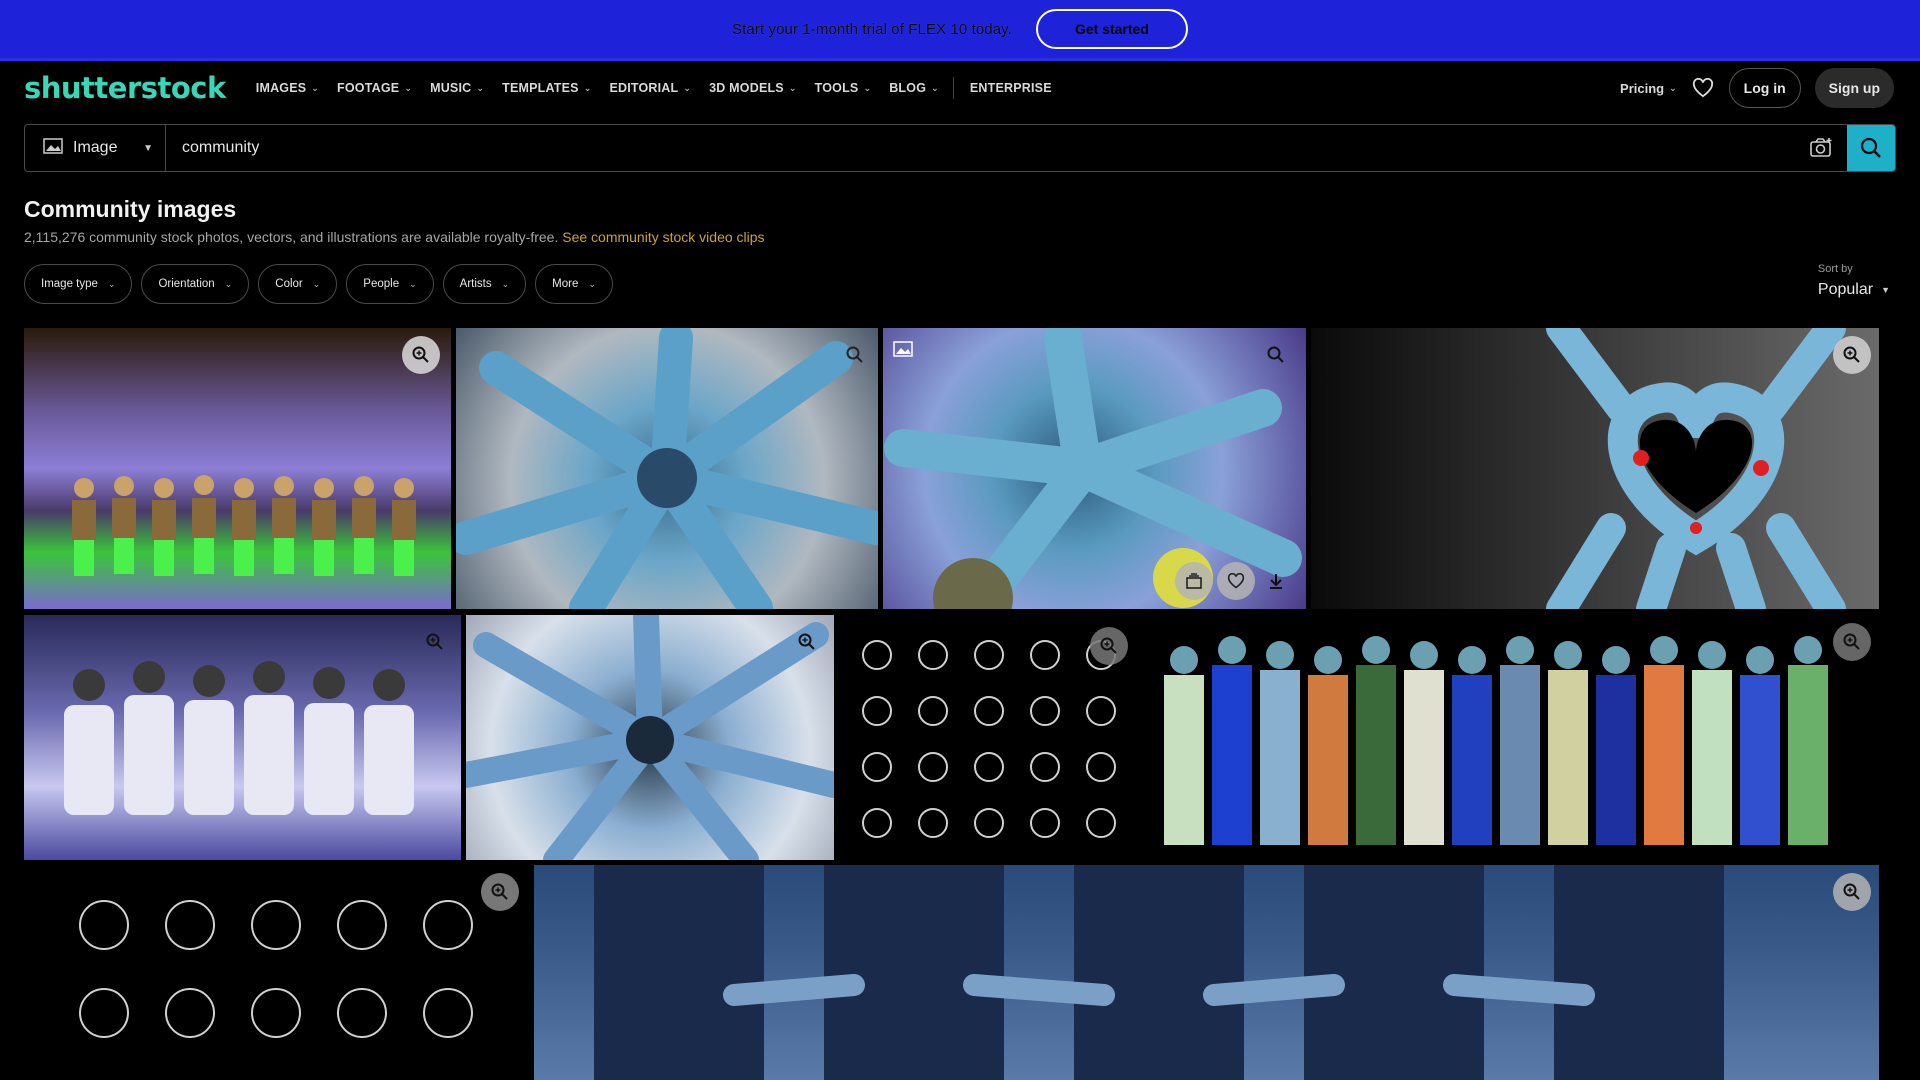  I want to click on sort-value: Popular ▼, so click(1853, 289).